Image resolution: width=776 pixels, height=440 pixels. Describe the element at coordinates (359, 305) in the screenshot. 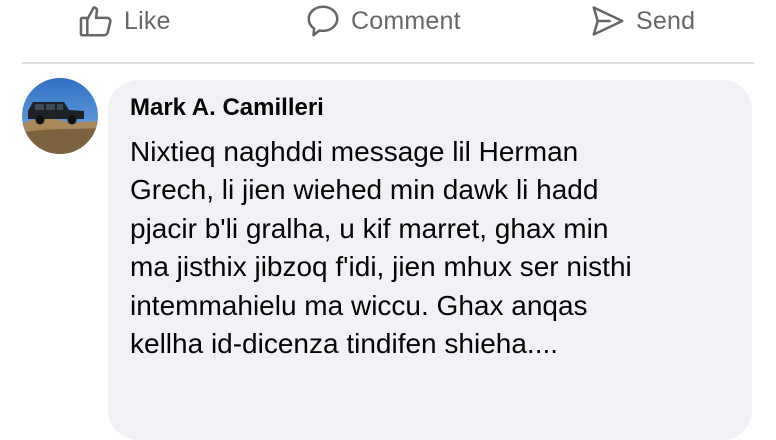

I see `comment-text-line: intemmahielu ma wiccu. Ghax anqas` at that location.